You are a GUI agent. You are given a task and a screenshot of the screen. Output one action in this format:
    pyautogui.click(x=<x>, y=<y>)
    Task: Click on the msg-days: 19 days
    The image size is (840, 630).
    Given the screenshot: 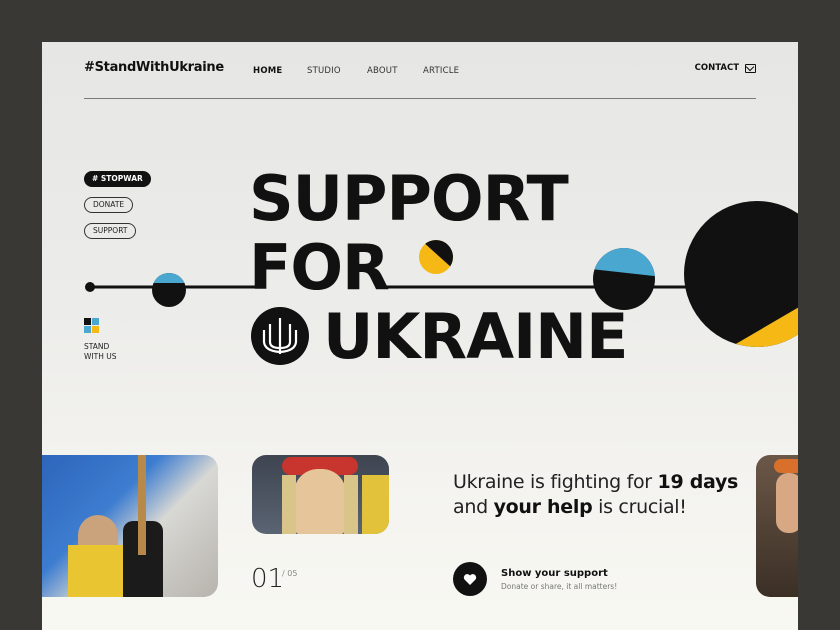 What is the action you would take?
    pyautogui.click(x=698, y=482)
    